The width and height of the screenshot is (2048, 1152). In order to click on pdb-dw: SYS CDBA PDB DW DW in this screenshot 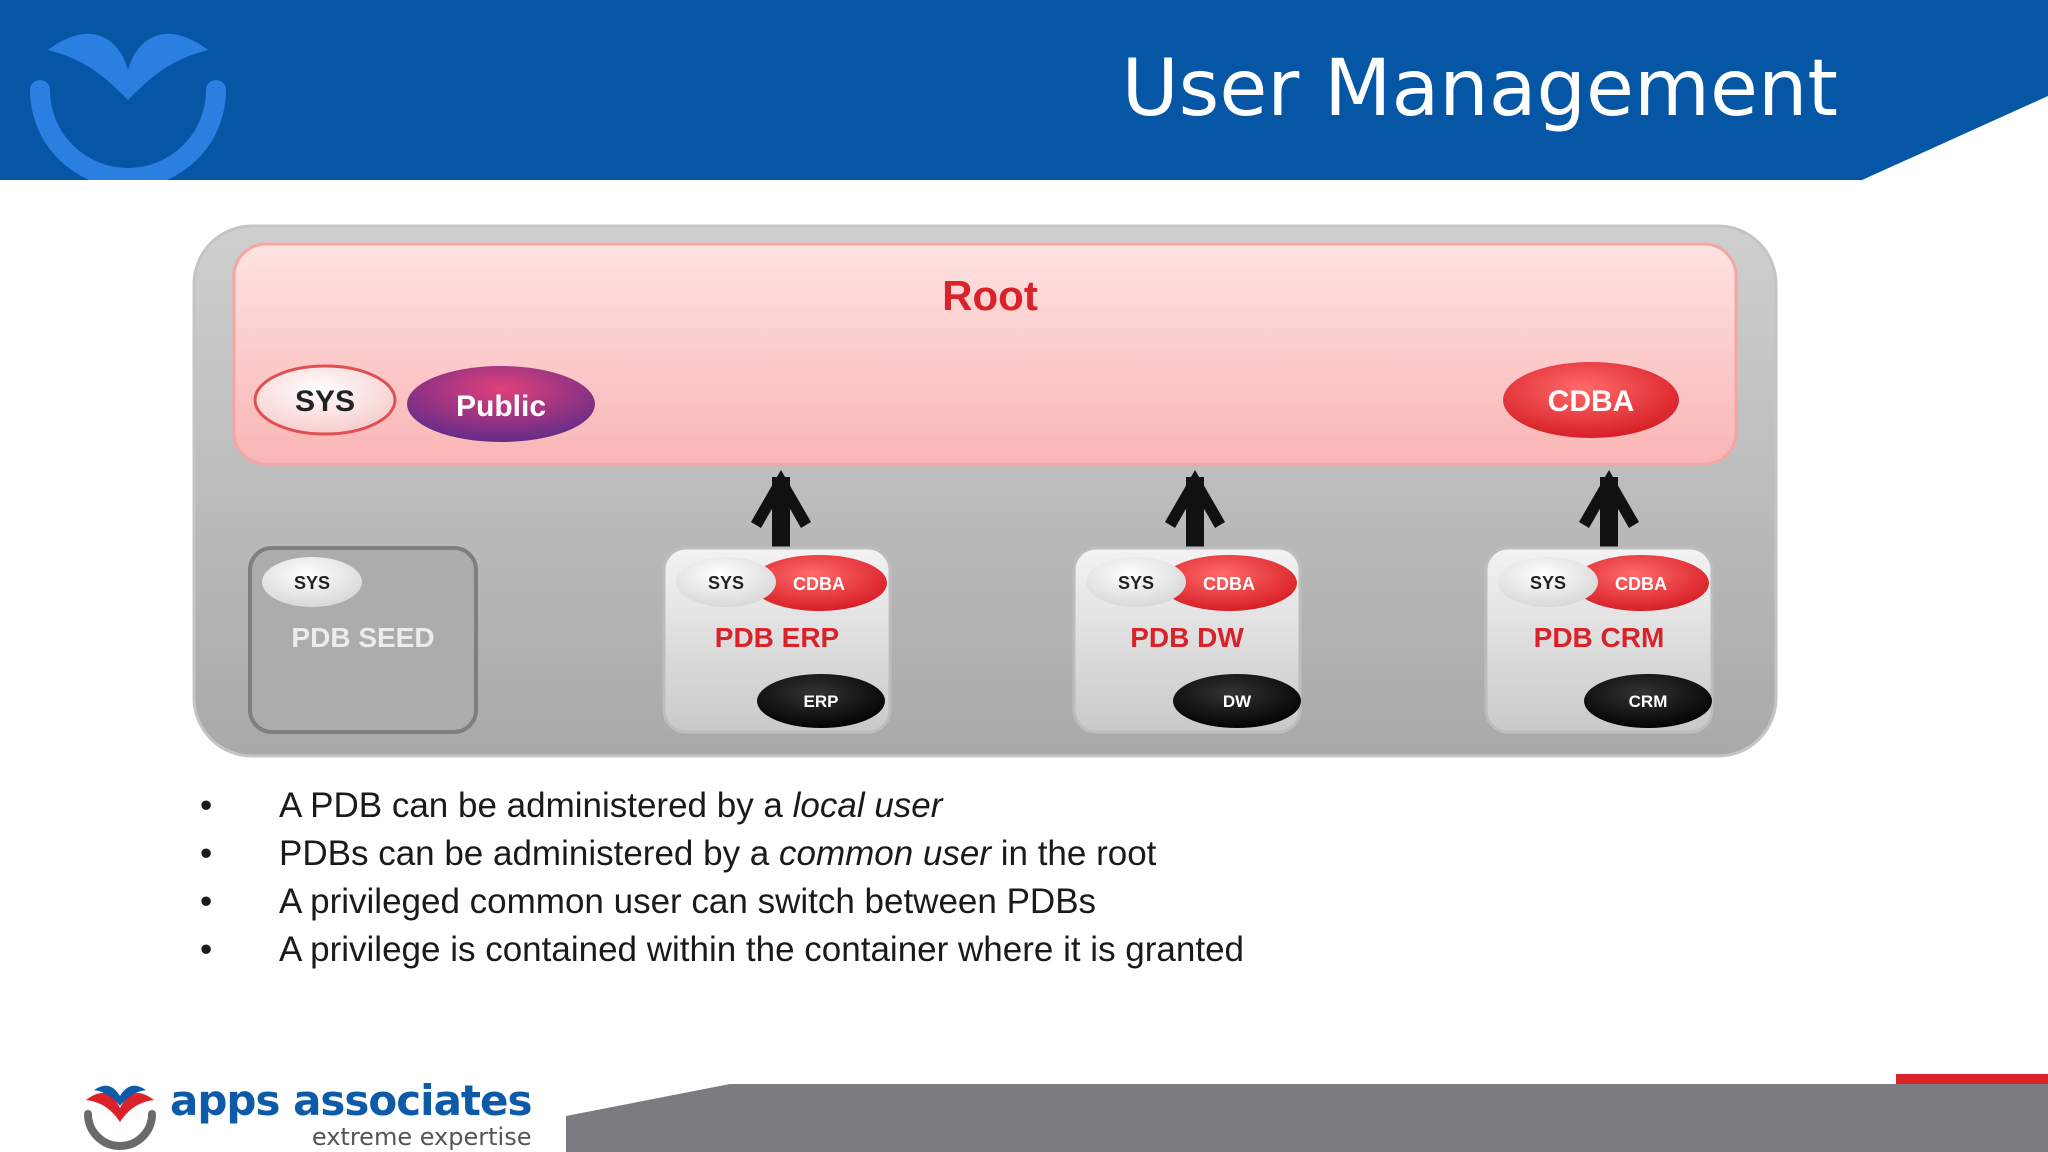, I will do `click(1187, 640)`.